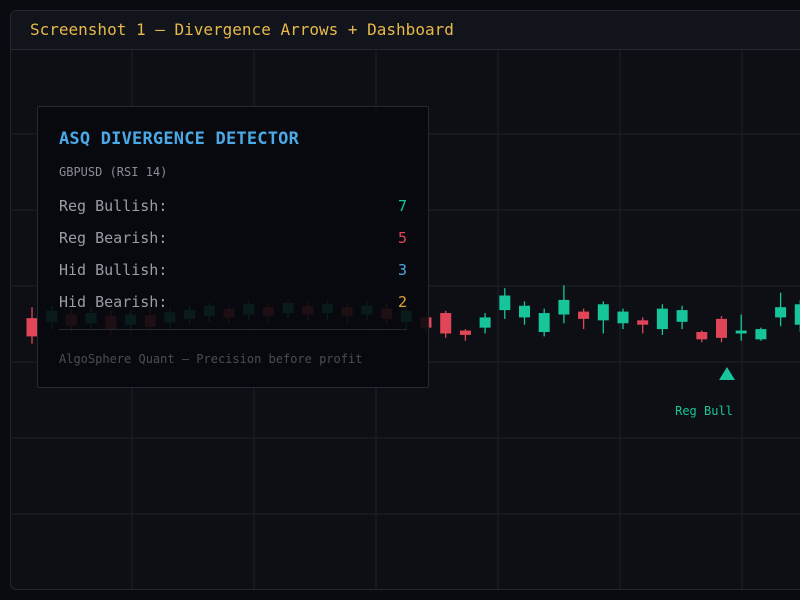 The width and height of the screenshot is (800, 600). I want to click on stat-label: Hid Bullish:, so click(113, 270).